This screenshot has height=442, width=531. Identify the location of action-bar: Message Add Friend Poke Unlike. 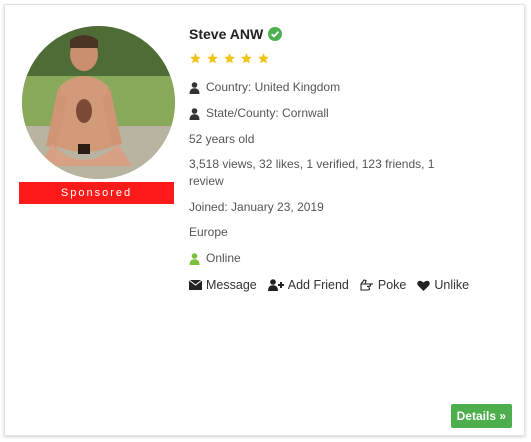
(334, 285).